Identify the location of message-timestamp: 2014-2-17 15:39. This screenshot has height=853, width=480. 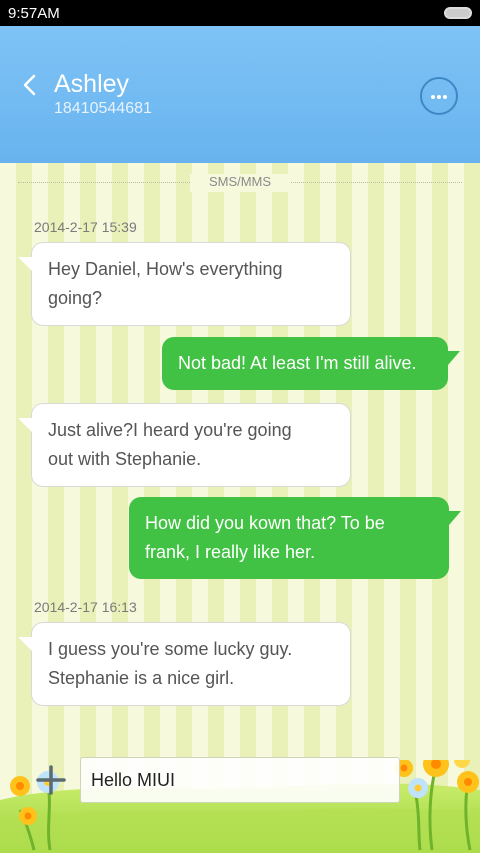
(85, 227).